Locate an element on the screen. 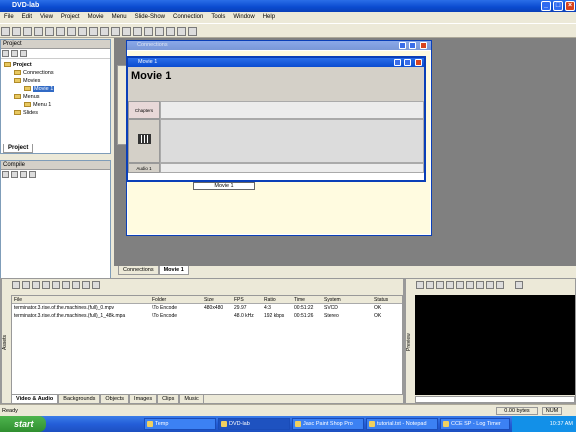 The width and height of the screenshot is (576, 432). task-temp: Temp is located at coordinates (180, 424).